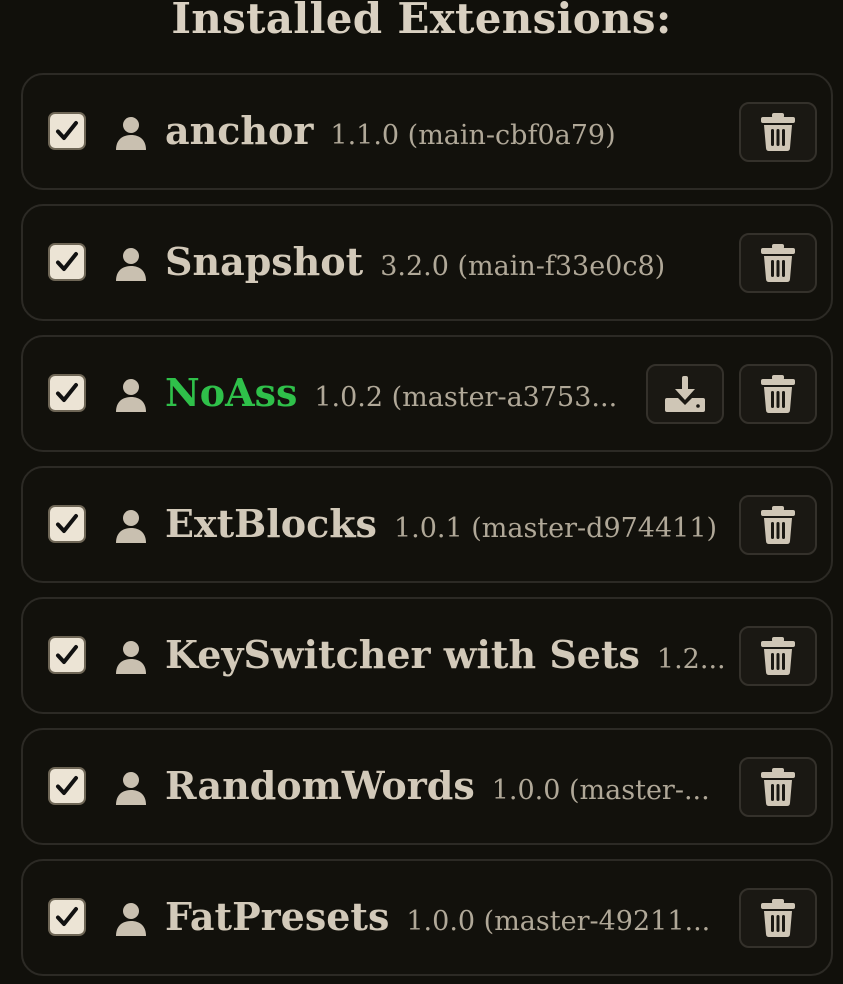  What do you see at coordinates (231, 392) in the screenshot?
I see `extension-name: NoAss` at bounding box center [231, 392].